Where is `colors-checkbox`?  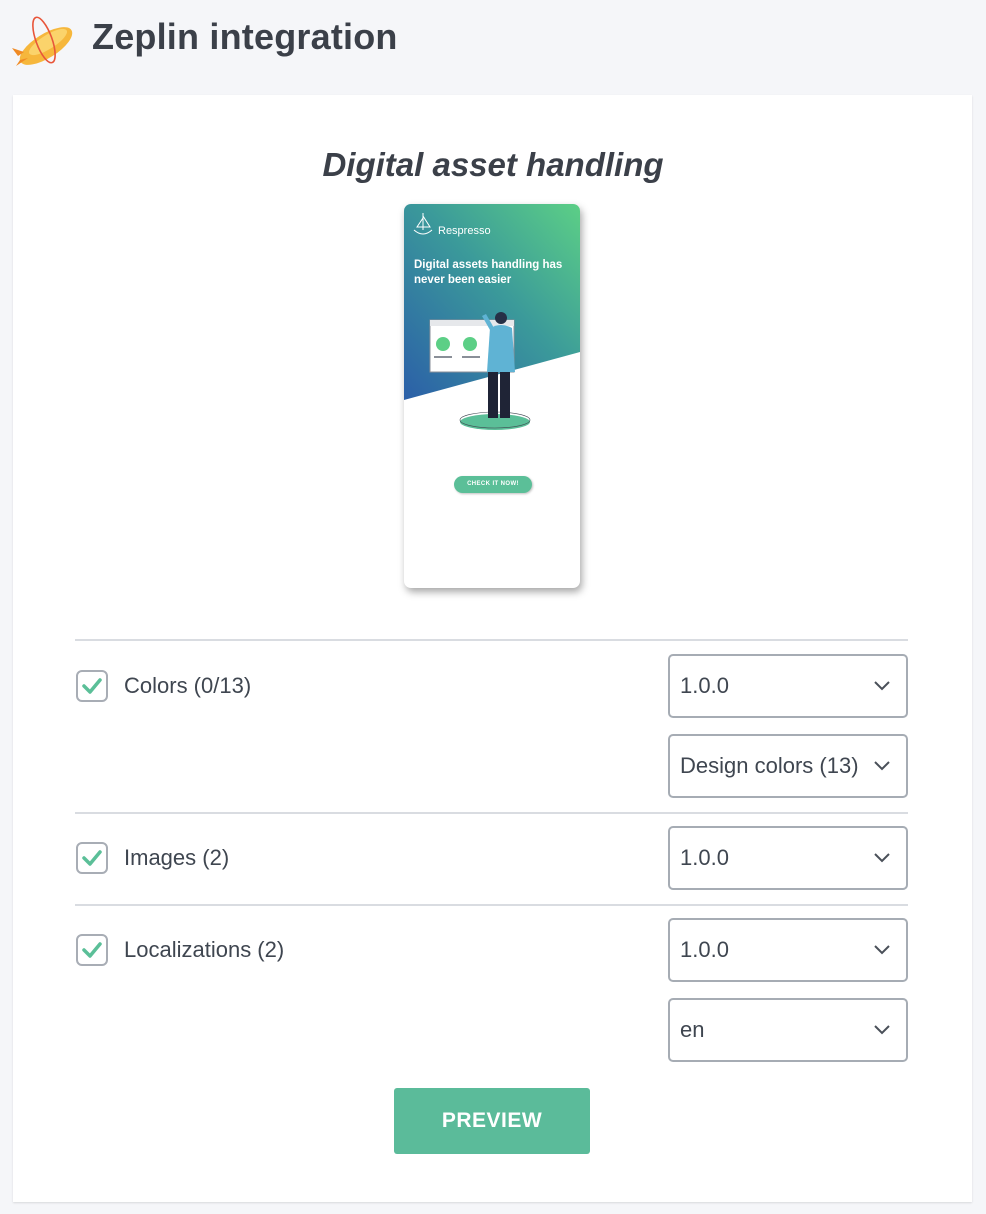
colors-checkbox is located at coordinates (92, 686).